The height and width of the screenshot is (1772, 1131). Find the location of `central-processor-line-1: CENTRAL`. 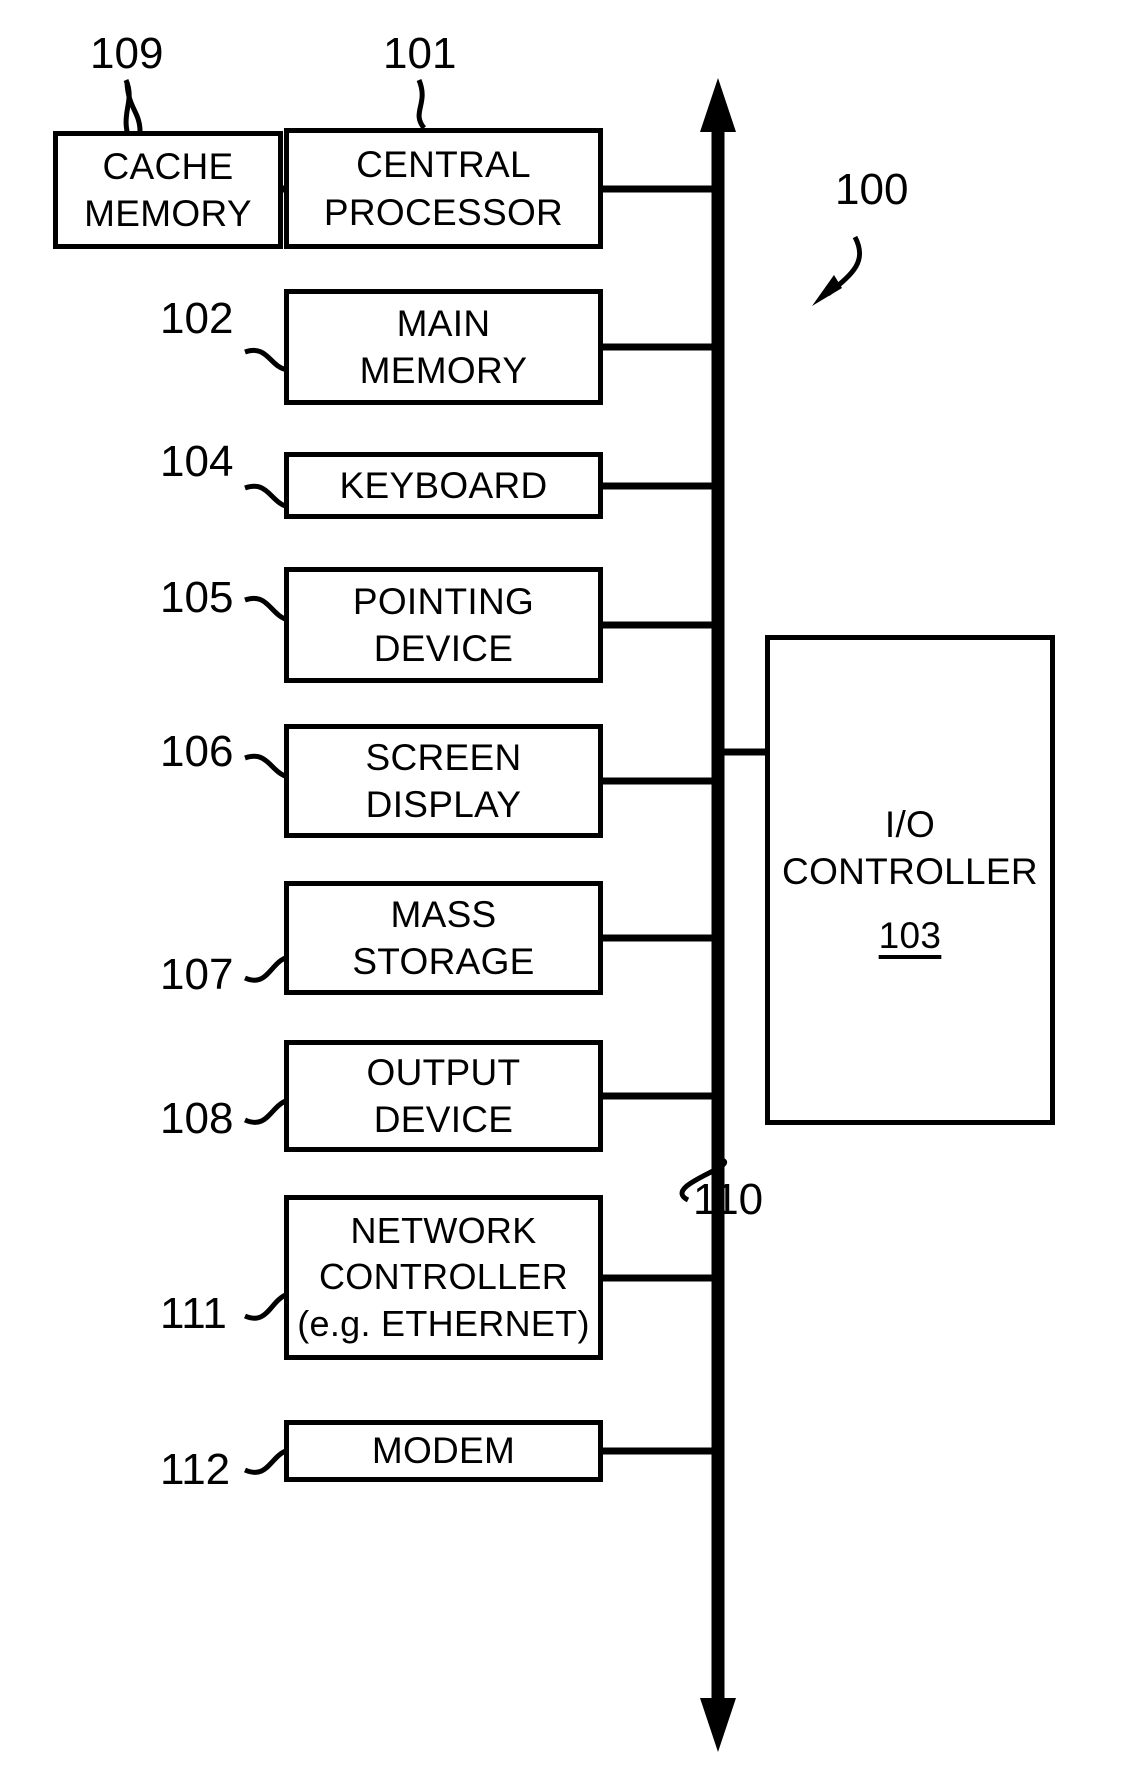

central-processor-line-1: CENTRAL is located at coordinates (443, 165).